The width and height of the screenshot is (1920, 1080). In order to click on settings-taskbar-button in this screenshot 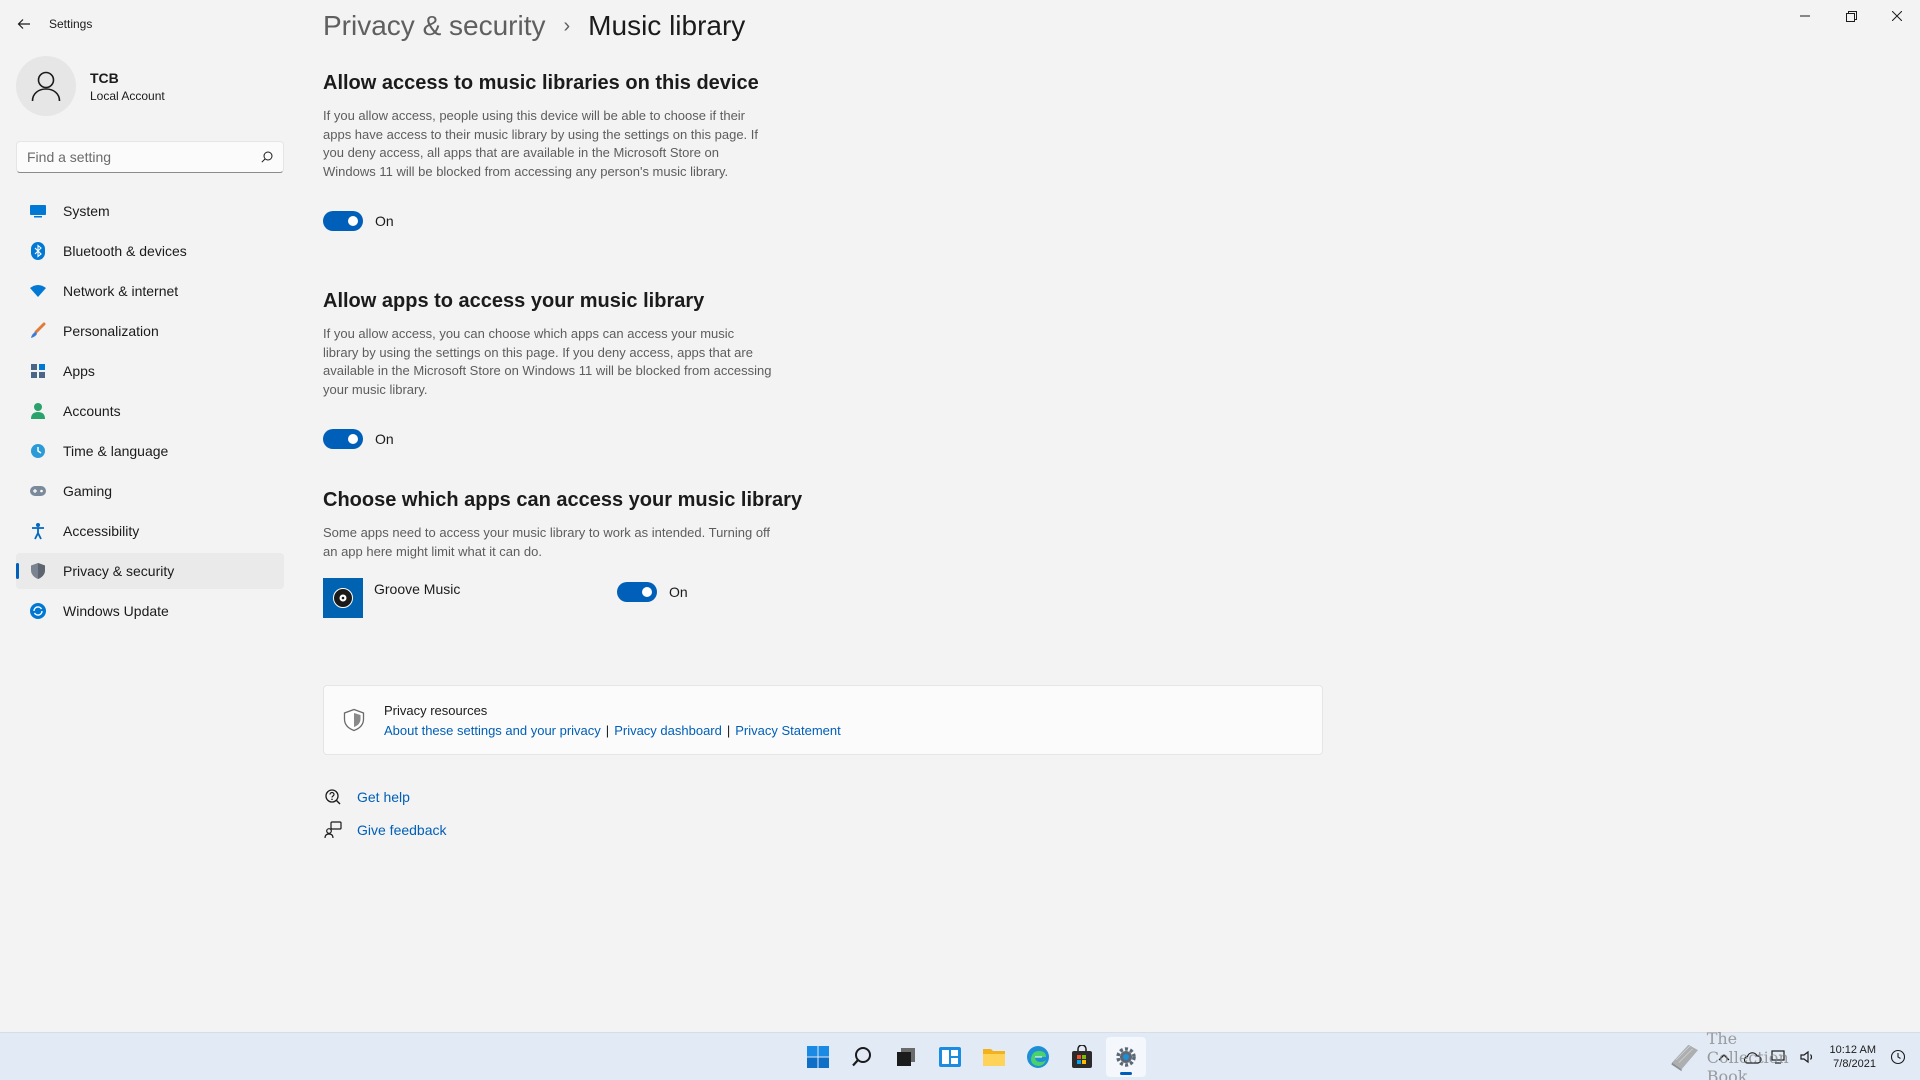, I will do `click(1126, 1057)`.